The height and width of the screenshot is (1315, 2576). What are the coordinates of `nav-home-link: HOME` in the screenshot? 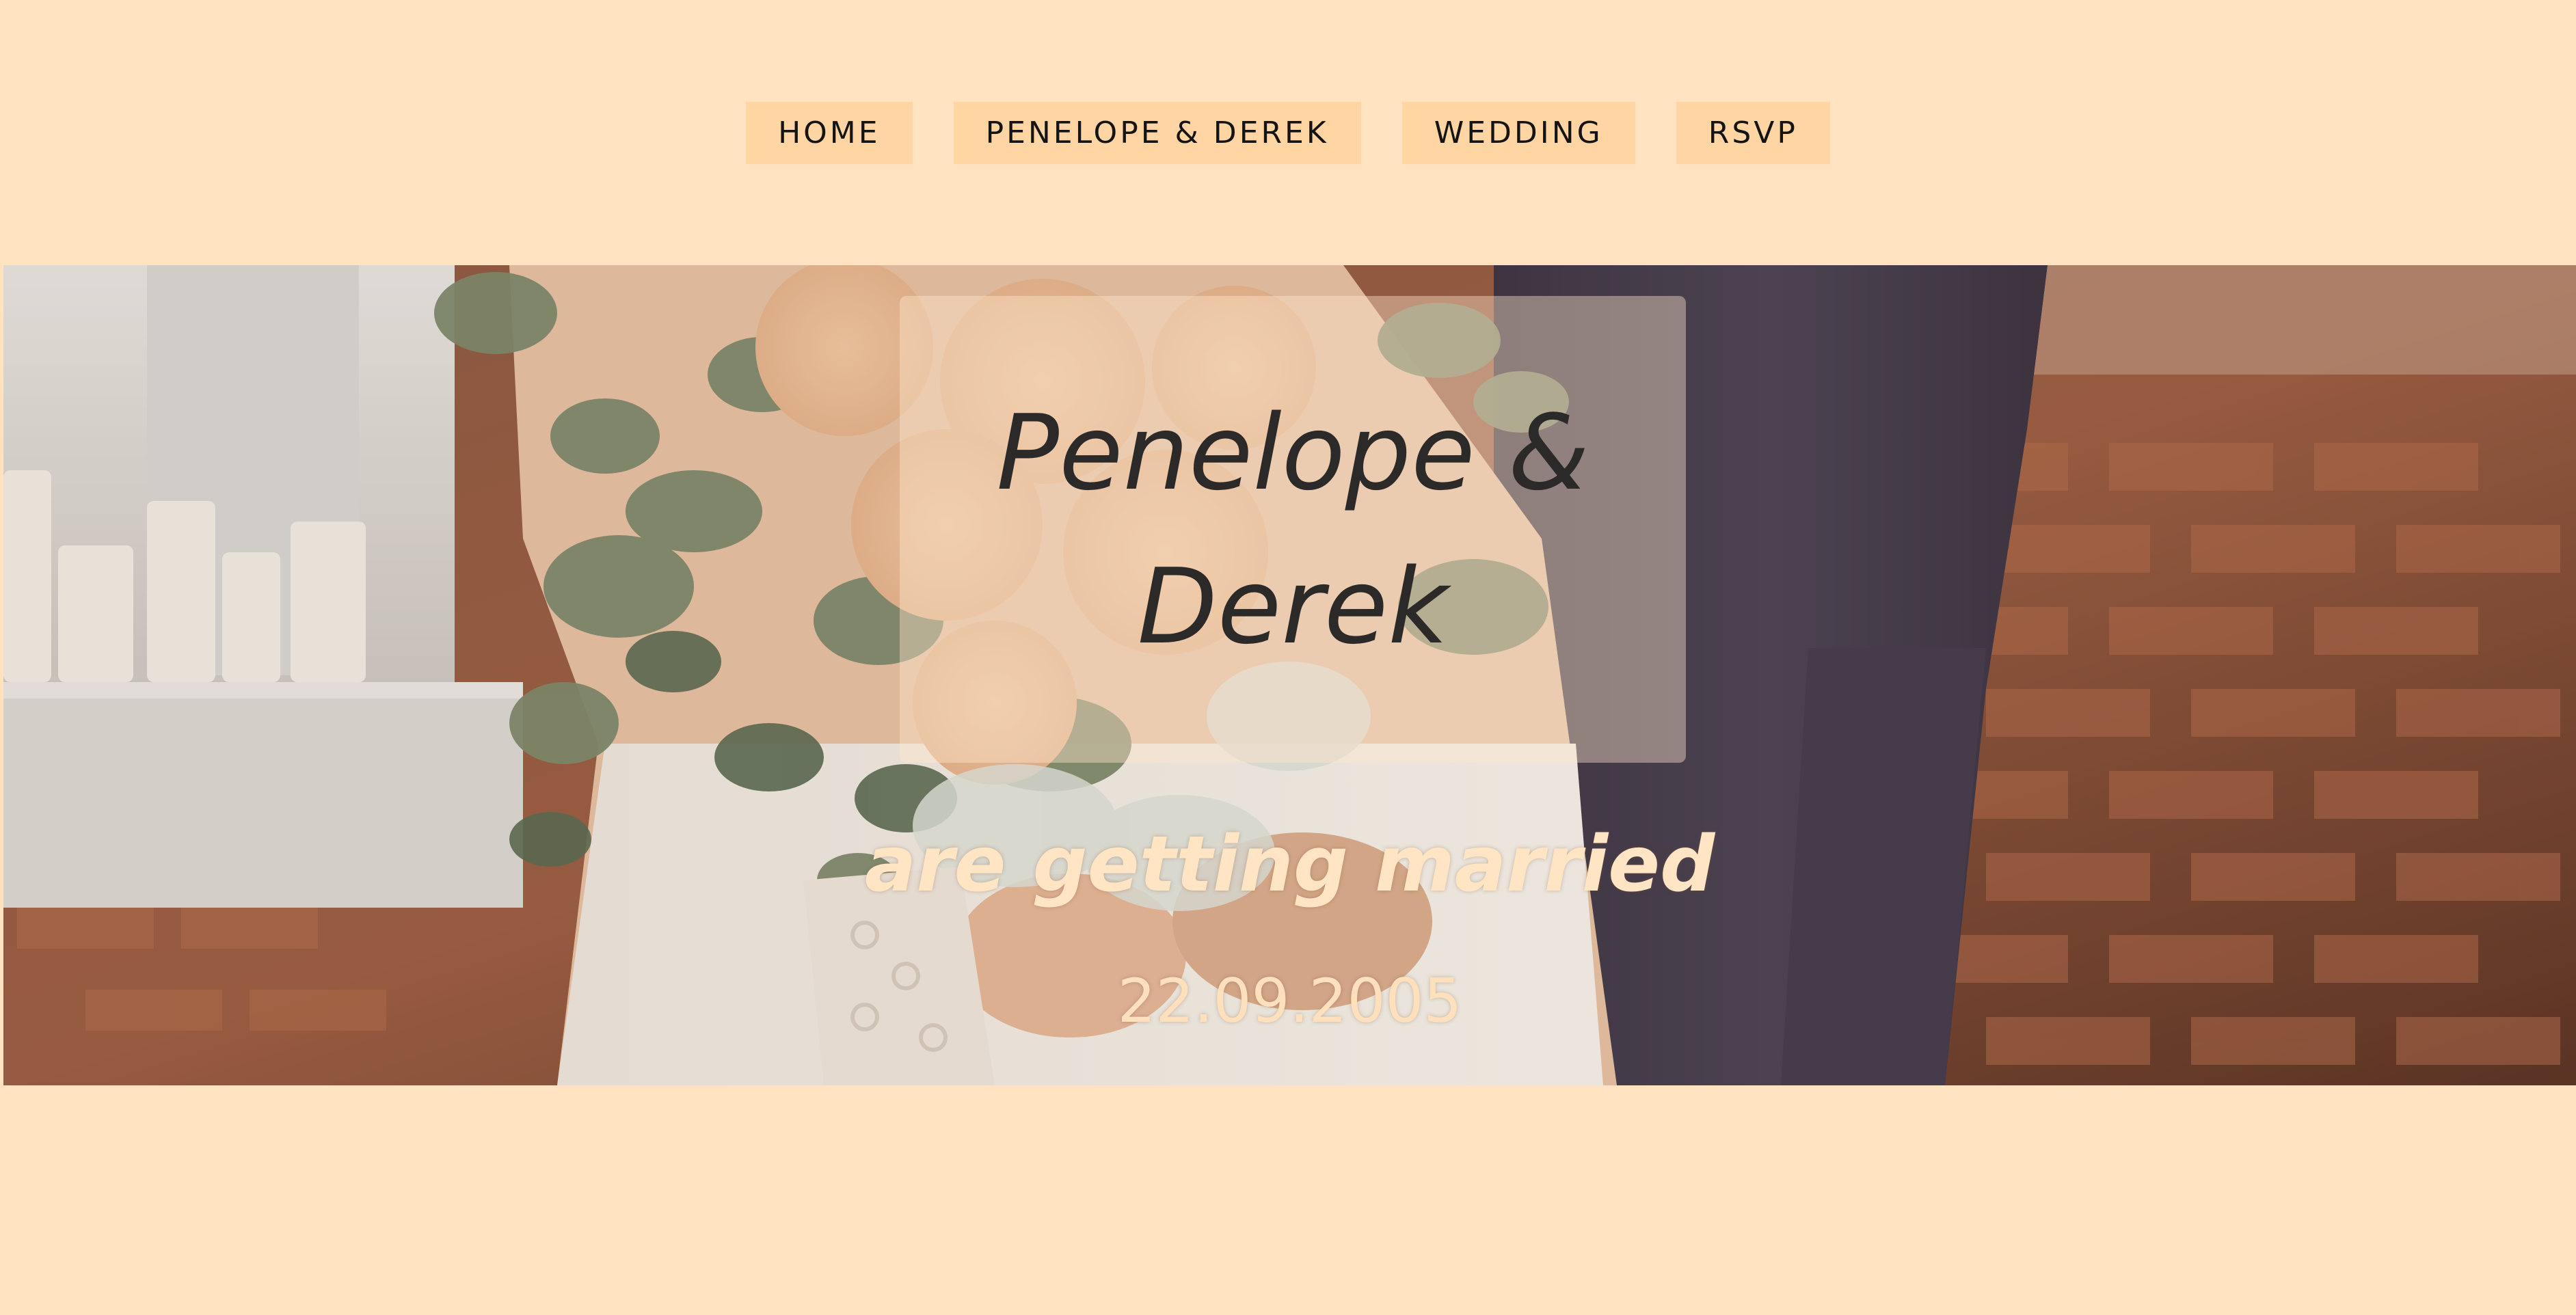 It's located at (829, 133).